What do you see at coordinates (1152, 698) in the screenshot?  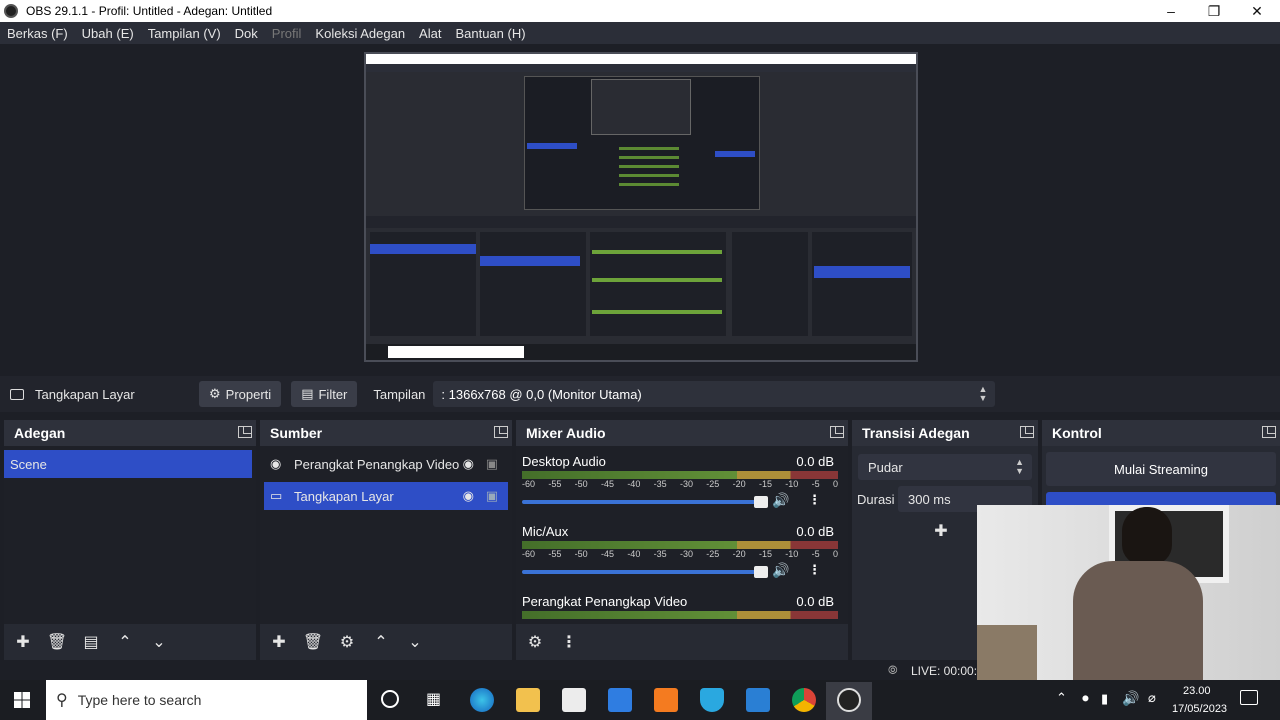 I see `wifi-icon: ⌀` at bounding box center [1152, 698].